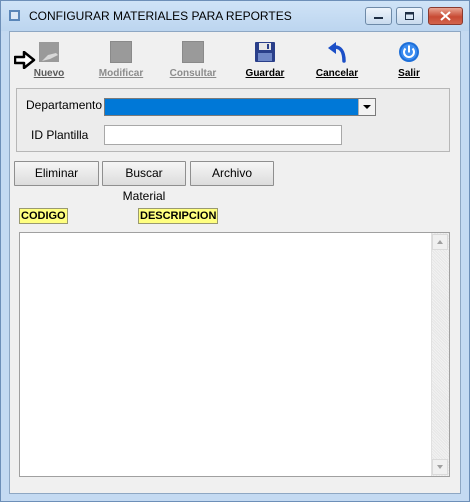 The width and height of the screenshot is (470, 502). What do you see at coordinates (144, 182) in the screenshot?
I see `buscar-material-button: Buscar Material` at bounding box center [144, 182].